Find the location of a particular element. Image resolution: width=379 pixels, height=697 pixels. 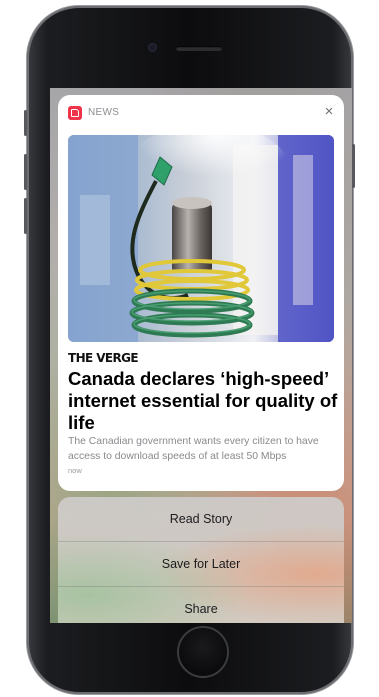

power-button is located at coordinates (353, 166).